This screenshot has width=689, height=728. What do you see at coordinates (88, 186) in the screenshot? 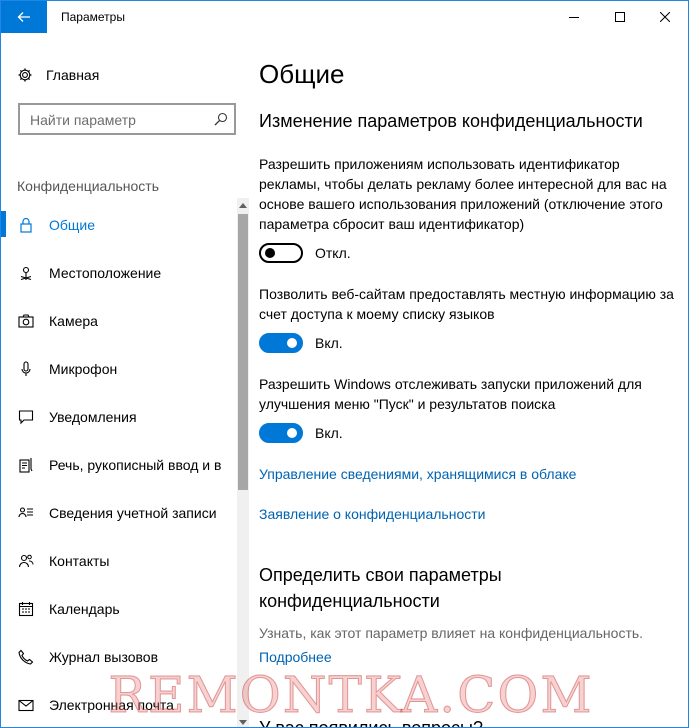
I see `section-label-privacy: Конфиденциальность` at bounding box center [88, 186].